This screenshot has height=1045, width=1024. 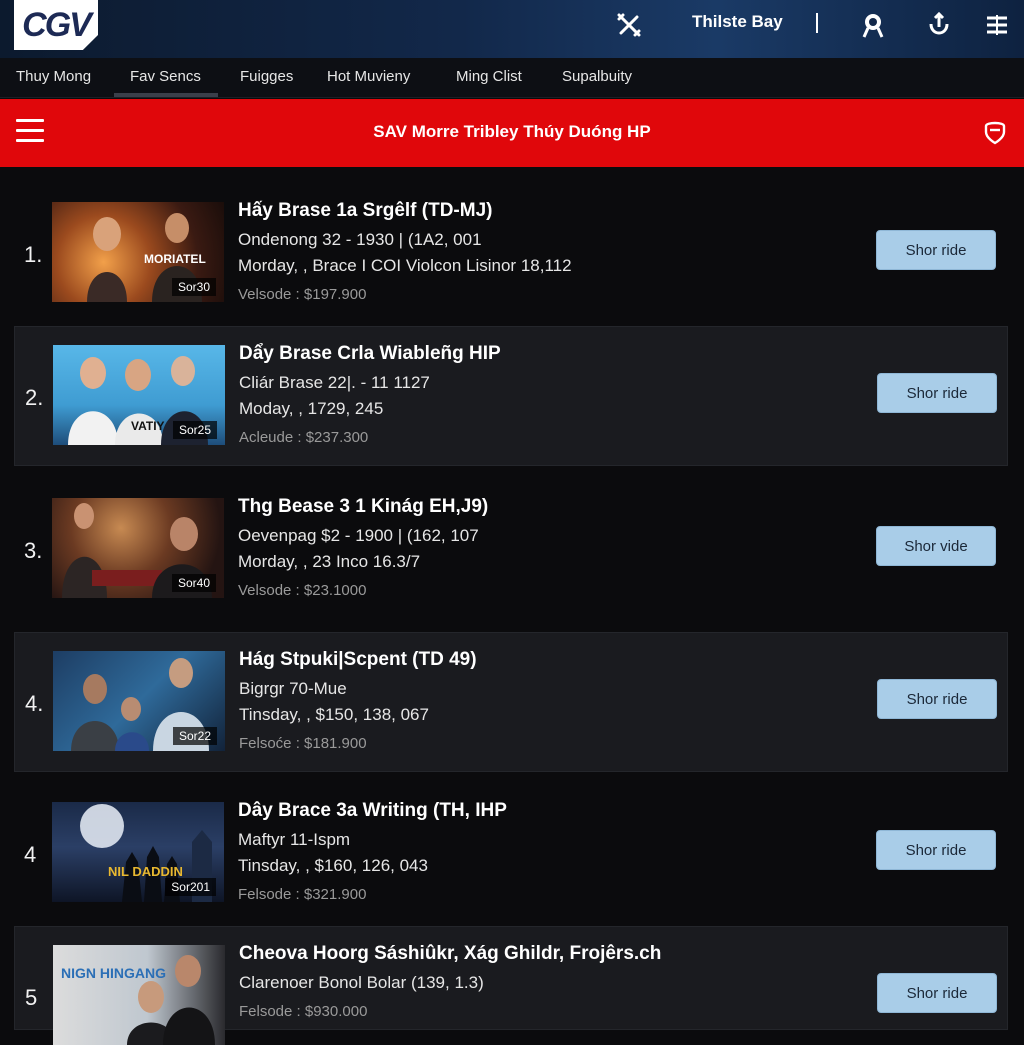 What do you see at coordinates (266, 76) in the screenshot?
I see `tab-fuigges: Fuigges` at bounding box center [266, 76].